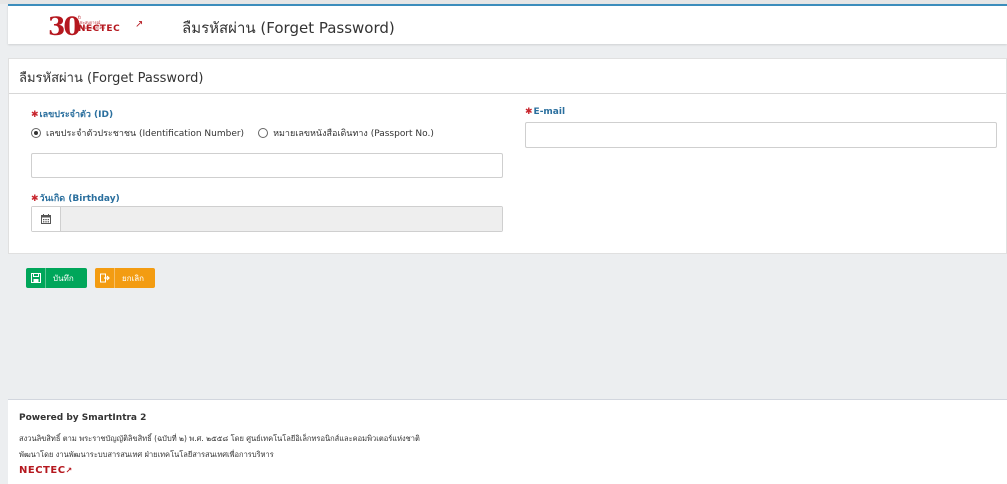 This screenshot has height=484, width=1007. I want to click on logo-text: NECTEC, so click(99, 29).